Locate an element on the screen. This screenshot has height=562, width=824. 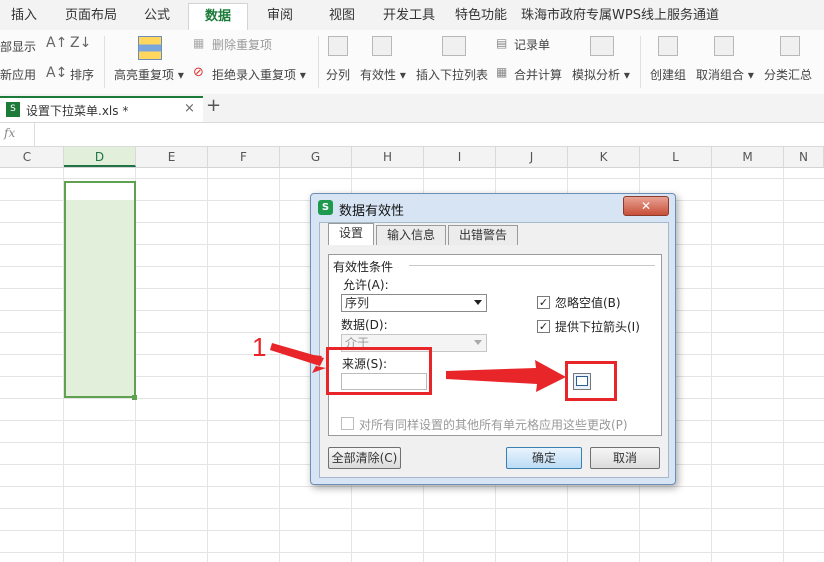
arrow-1-shaft is located at coordinates (297, 354).